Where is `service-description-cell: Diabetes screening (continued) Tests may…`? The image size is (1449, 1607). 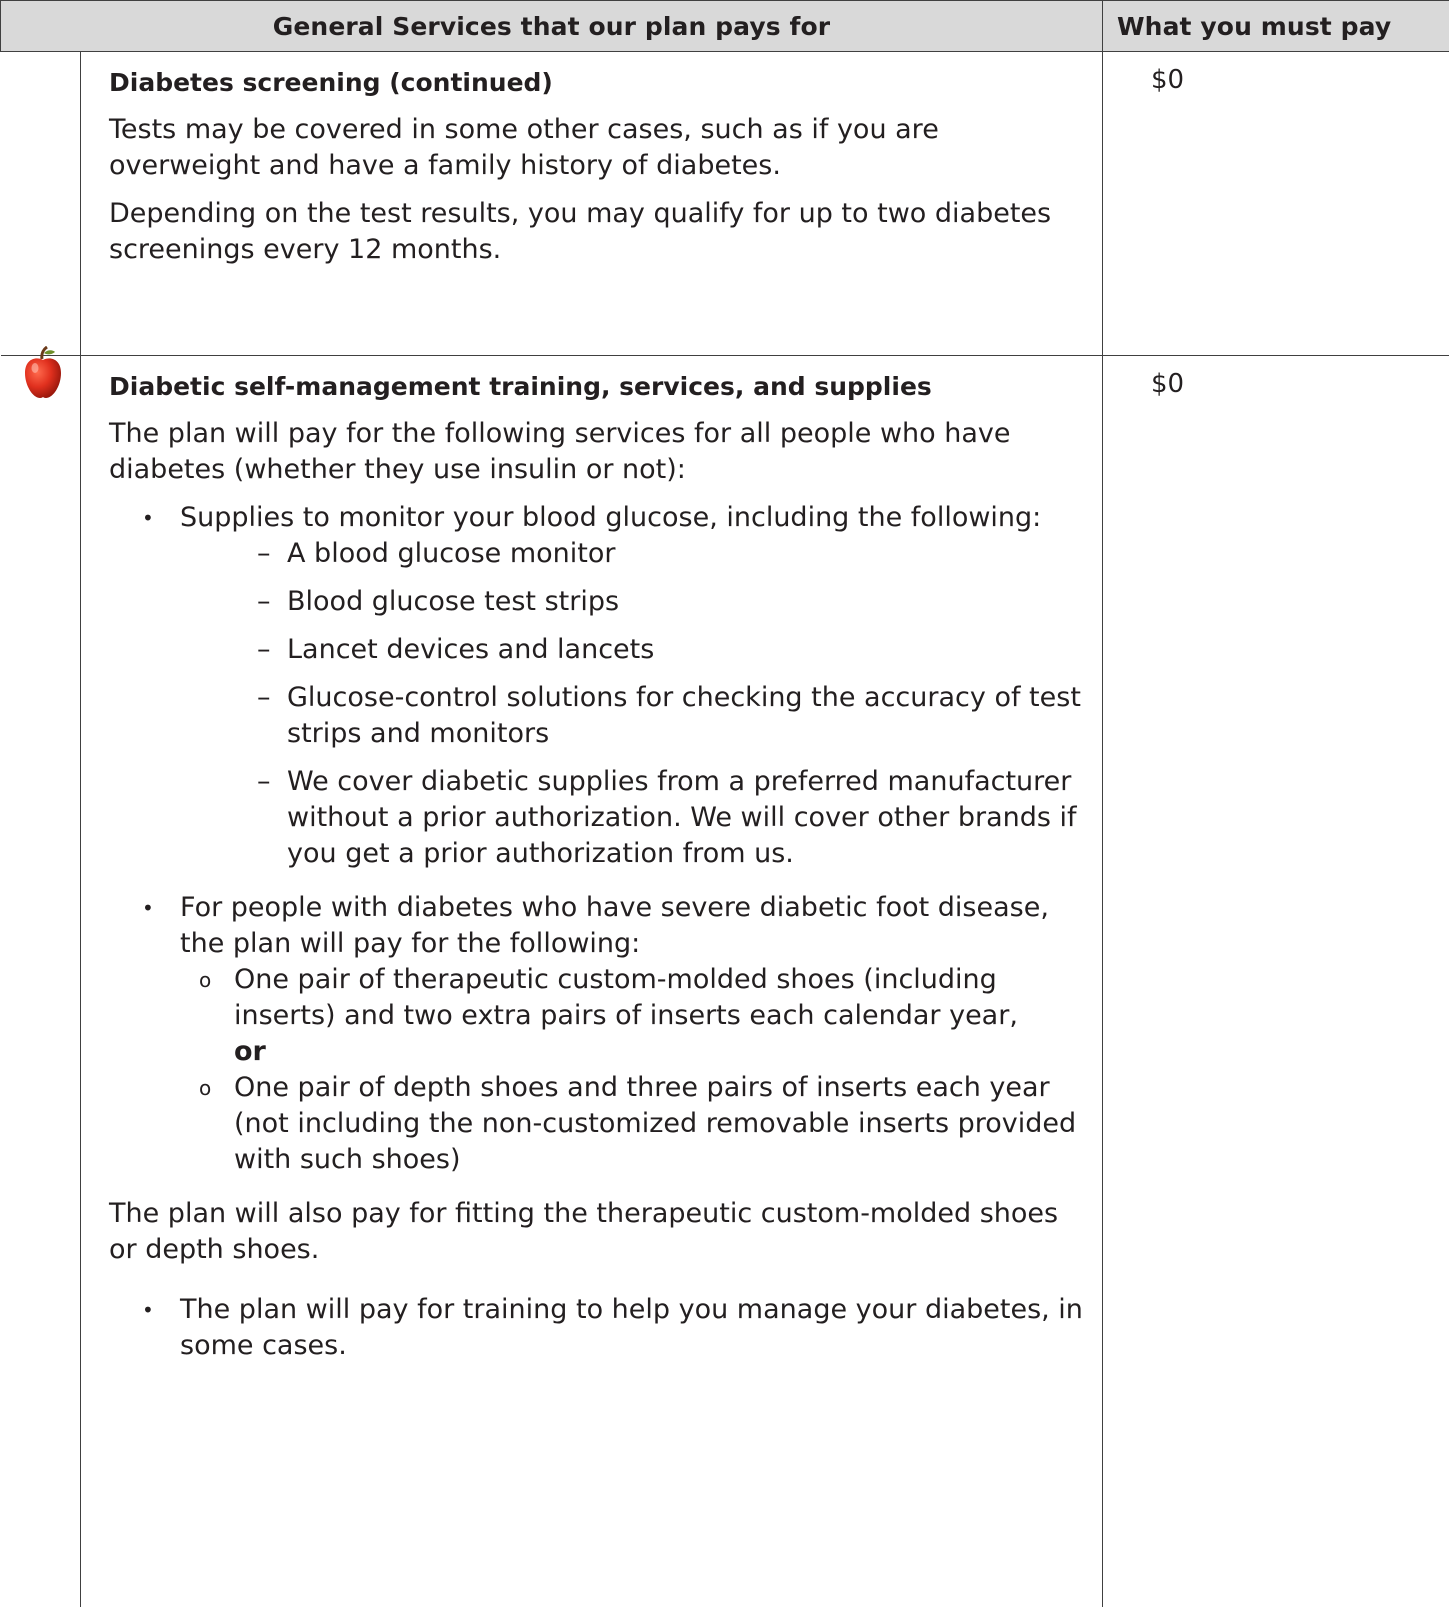 service-description-cell: Diabetes screening (continued) Tests may… is located at coordinates (592, 204).